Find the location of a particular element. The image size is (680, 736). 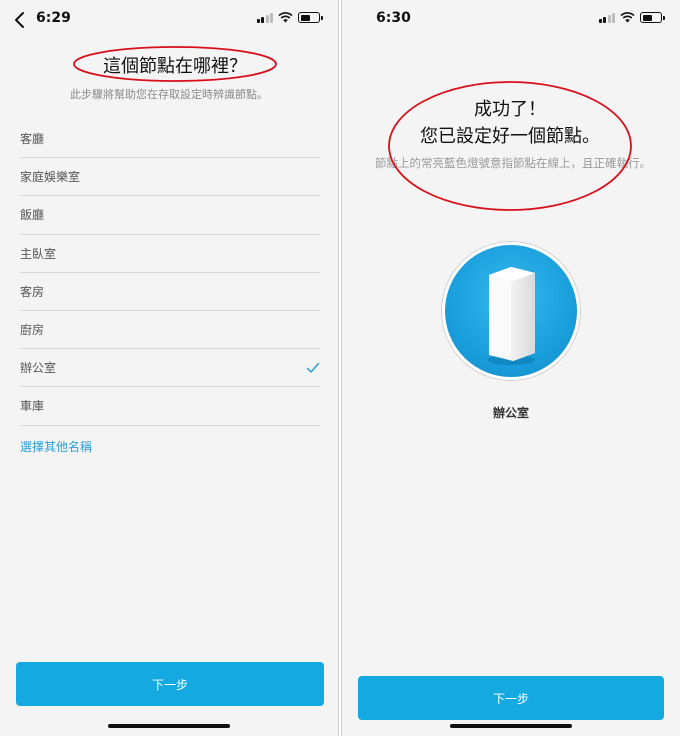

room-label: 客廳 is located at coordinates (32, 139).